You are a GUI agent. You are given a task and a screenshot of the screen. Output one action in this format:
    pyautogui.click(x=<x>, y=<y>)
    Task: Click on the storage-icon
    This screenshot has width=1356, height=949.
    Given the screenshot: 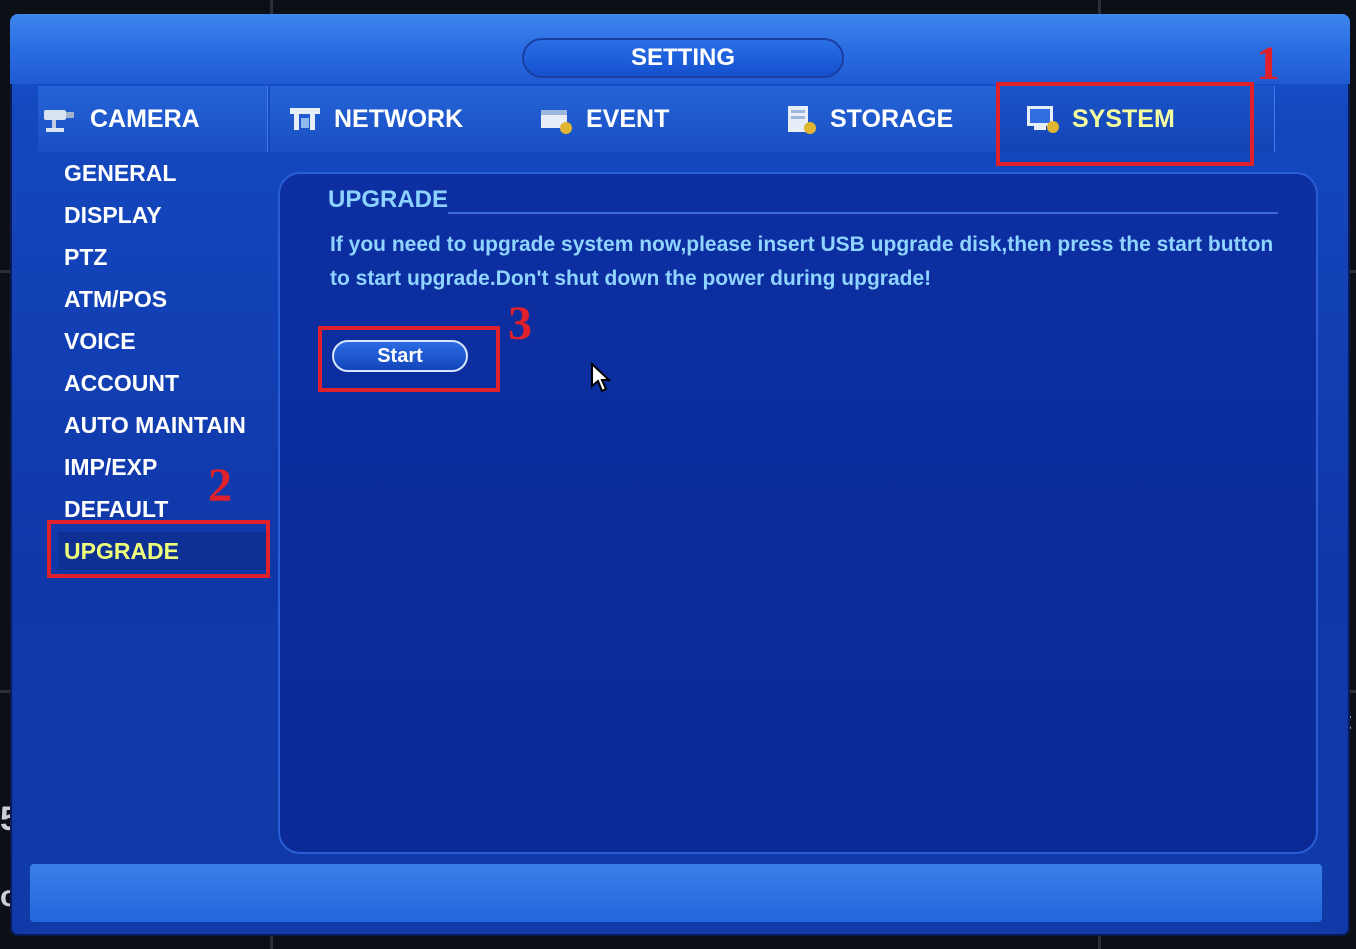 What is the action you would take?
    pyautogui.click(x=801, y=119)
    